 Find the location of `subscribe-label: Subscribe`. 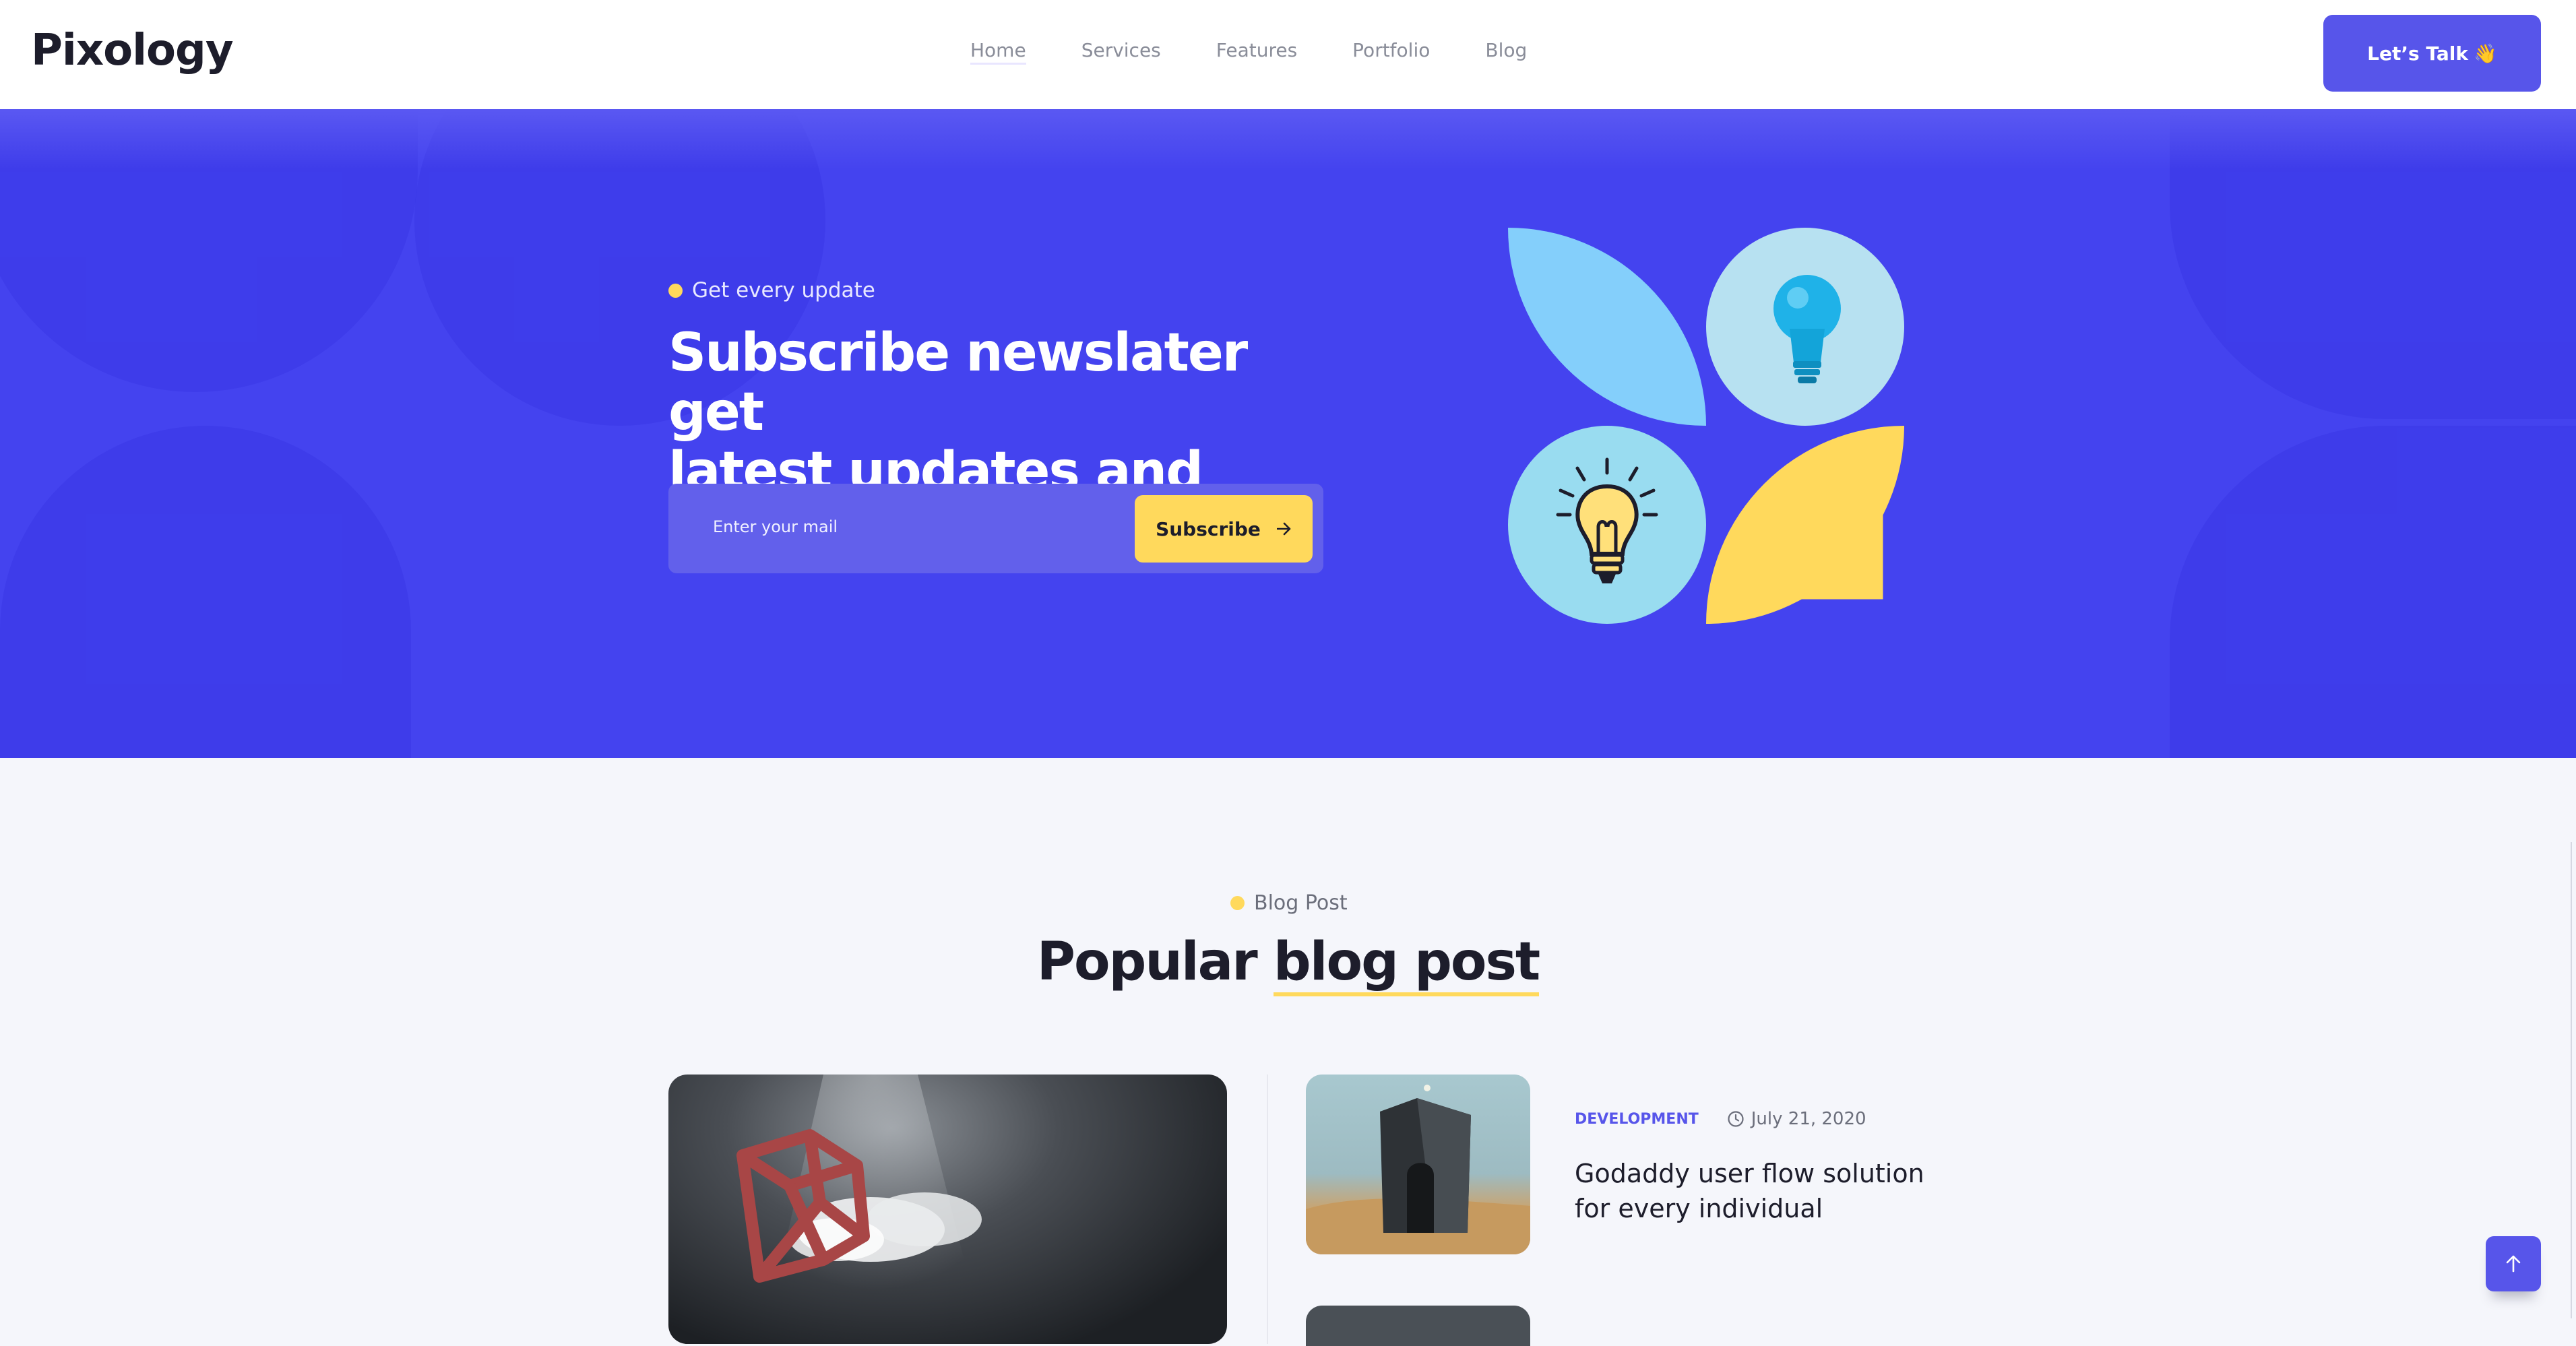

subscribe-label: Subscribe is located at coordinates (1208, 528).